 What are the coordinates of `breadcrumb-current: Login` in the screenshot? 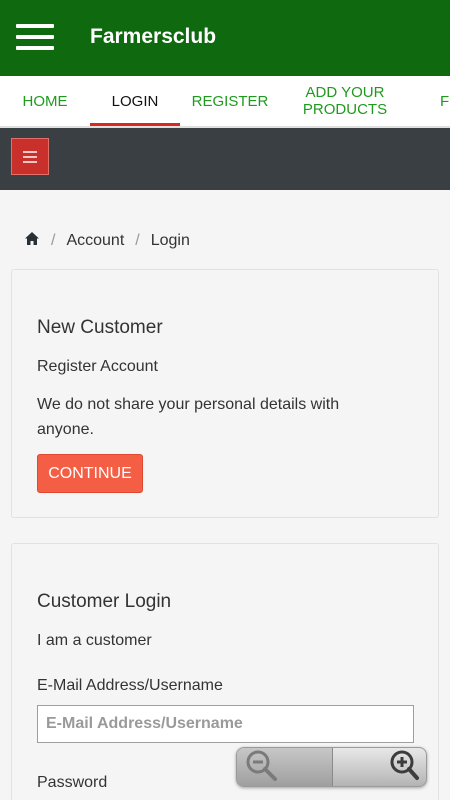 It's located at (170, 240).